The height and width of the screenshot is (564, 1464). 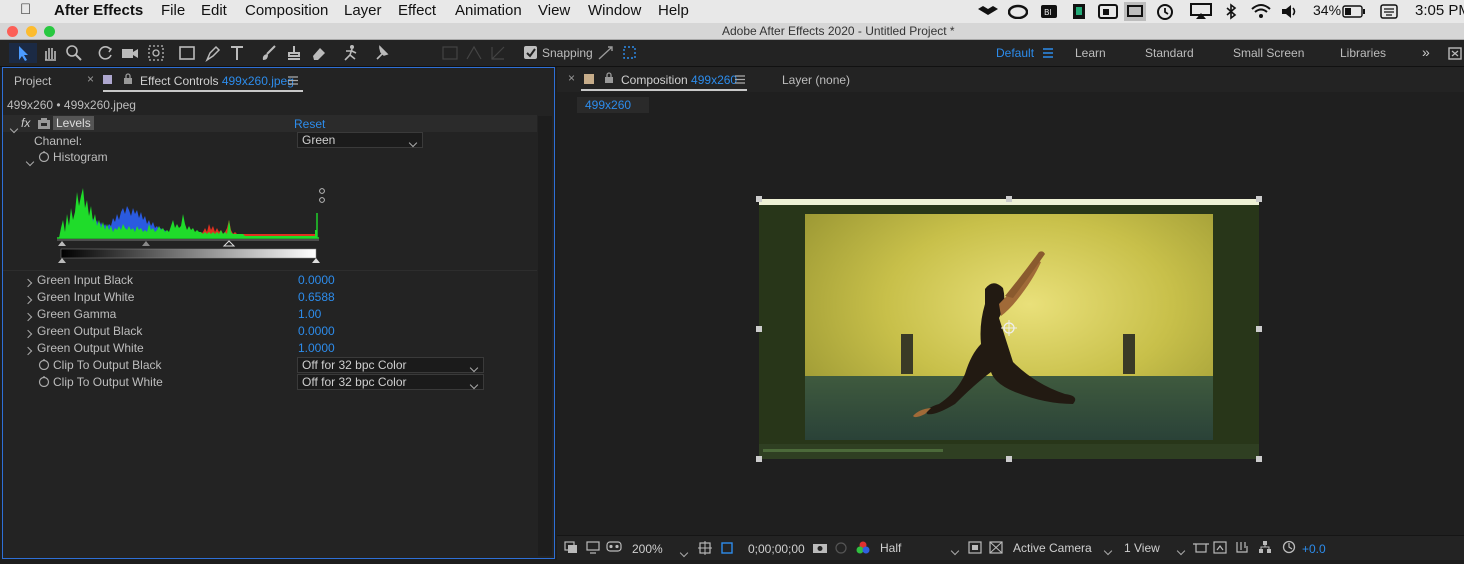 I want to click on puppet-pin-tool-icon, so click(x=382, y=53).